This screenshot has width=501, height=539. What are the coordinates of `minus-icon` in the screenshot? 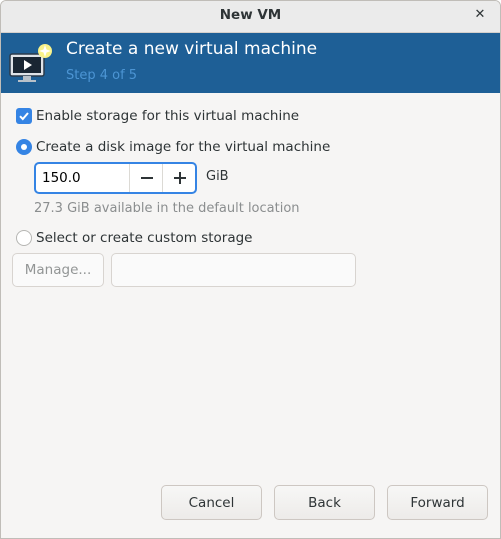 It's located at (146, 178).